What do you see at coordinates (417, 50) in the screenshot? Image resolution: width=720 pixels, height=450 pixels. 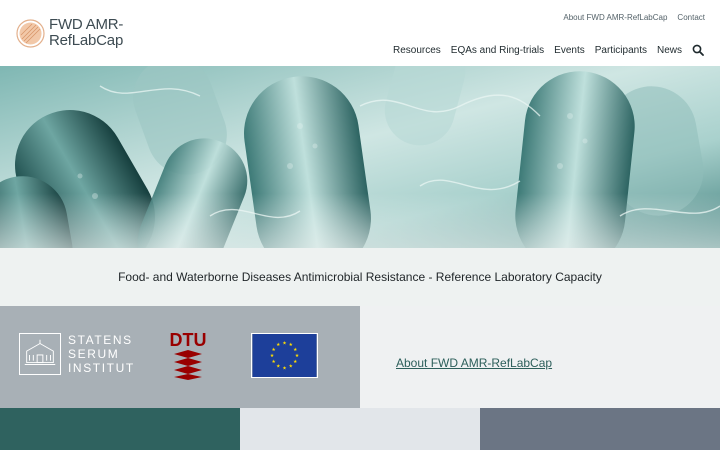 I see `nav-item-resources: Resources` at bounding box center [417, 50].